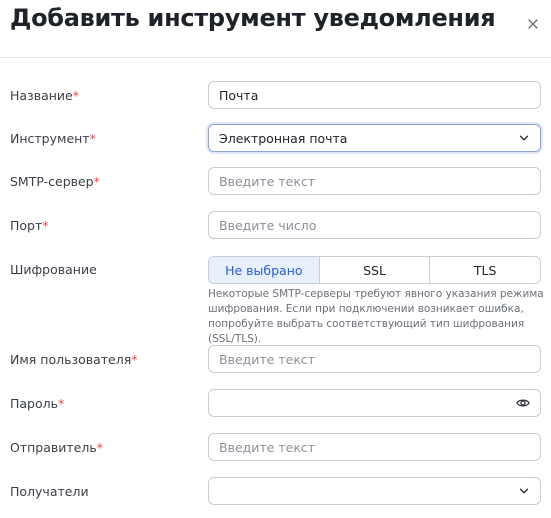 The height and width of the screenshot is (518, 551). I want to click on username-input, so click(374, 359).